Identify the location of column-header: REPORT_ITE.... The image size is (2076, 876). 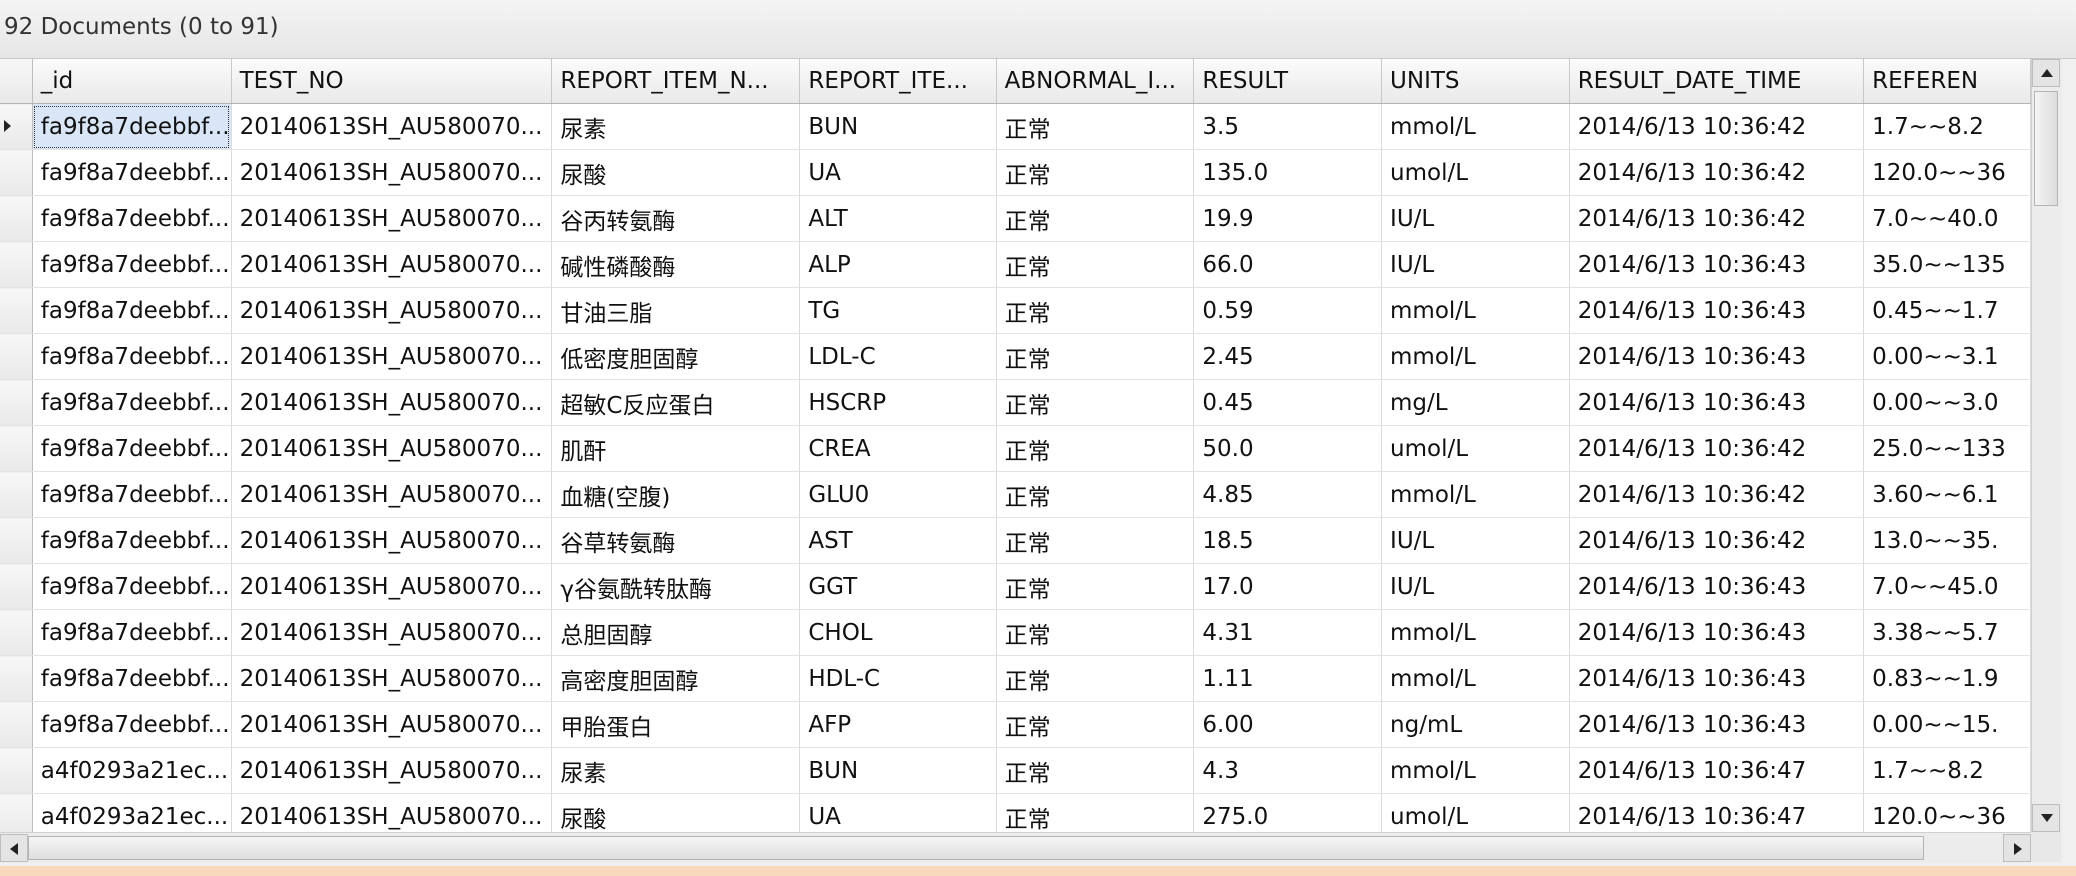
(898, 81).